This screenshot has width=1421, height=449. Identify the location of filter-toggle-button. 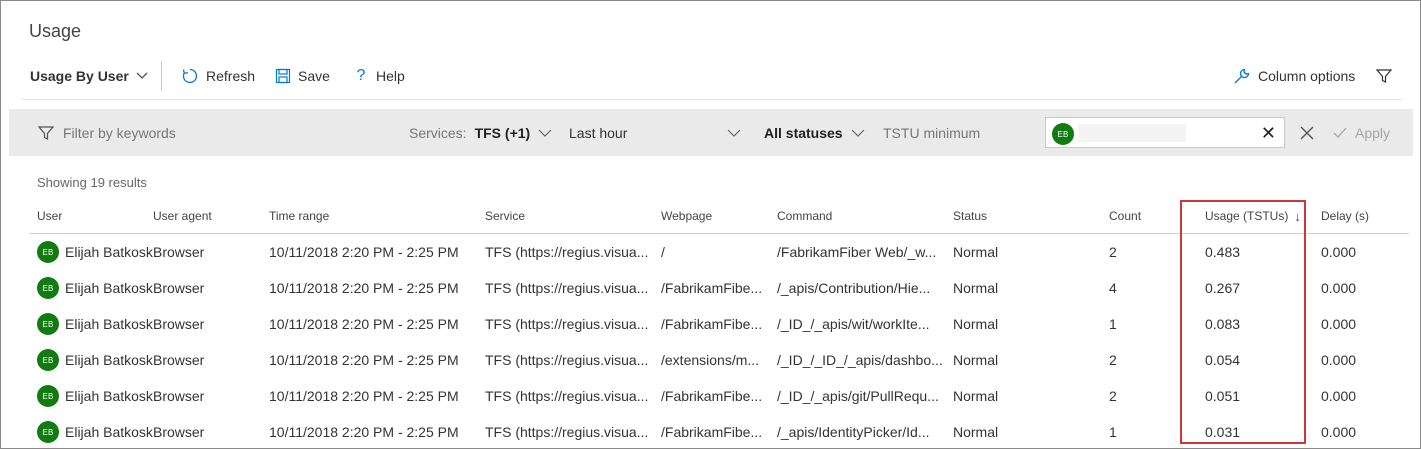
(1384, 76).